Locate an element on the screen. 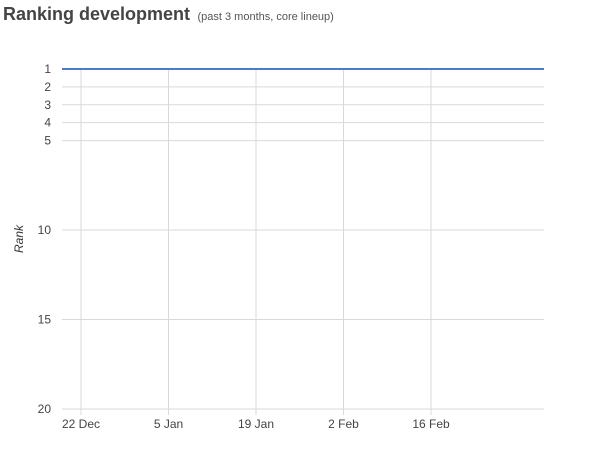  x-tick-label: 16 Feb is located at coordinates (431, 424).